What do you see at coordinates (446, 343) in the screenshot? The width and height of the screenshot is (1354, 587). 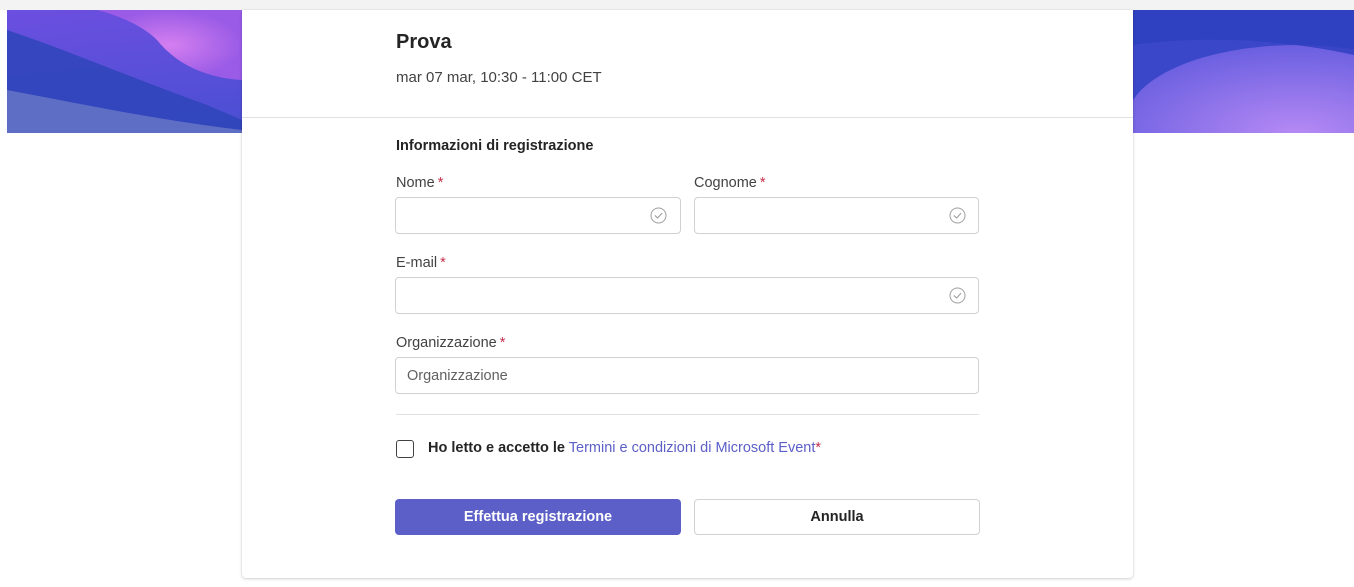 I see `organization-label-text: Organizzazione` at bounding box center [446, 343].